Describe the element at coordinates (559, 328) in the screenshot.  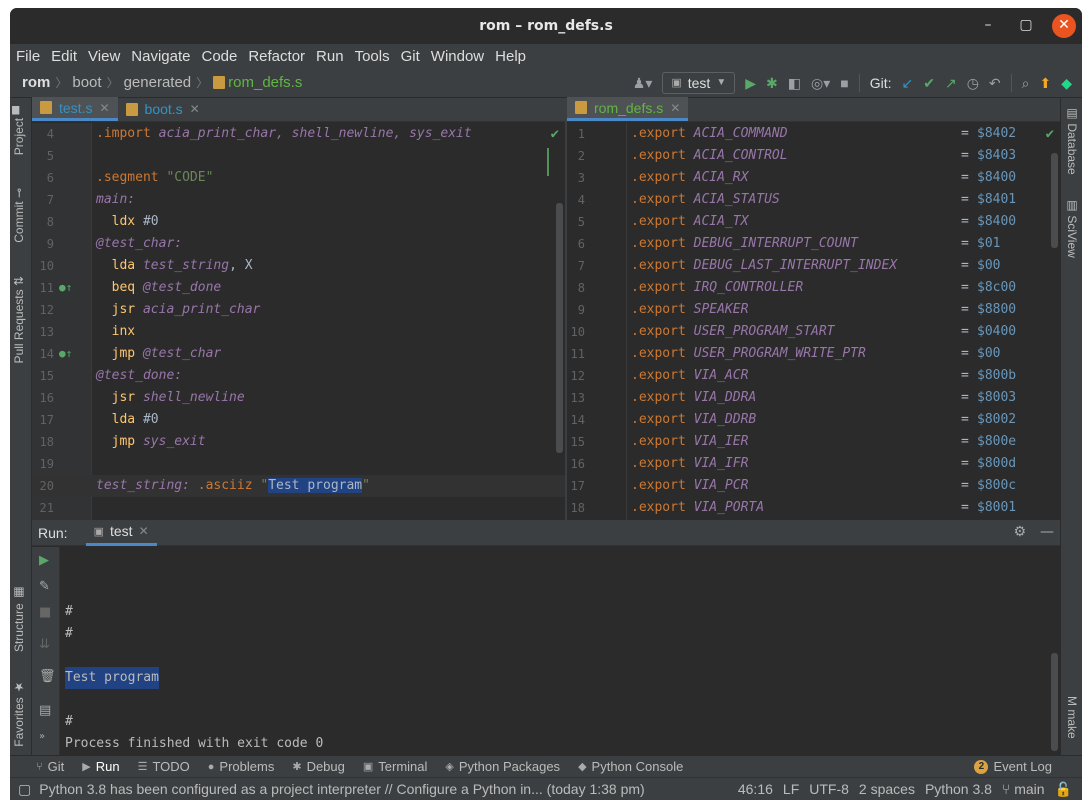
I see `scrollbar-left` at that location.